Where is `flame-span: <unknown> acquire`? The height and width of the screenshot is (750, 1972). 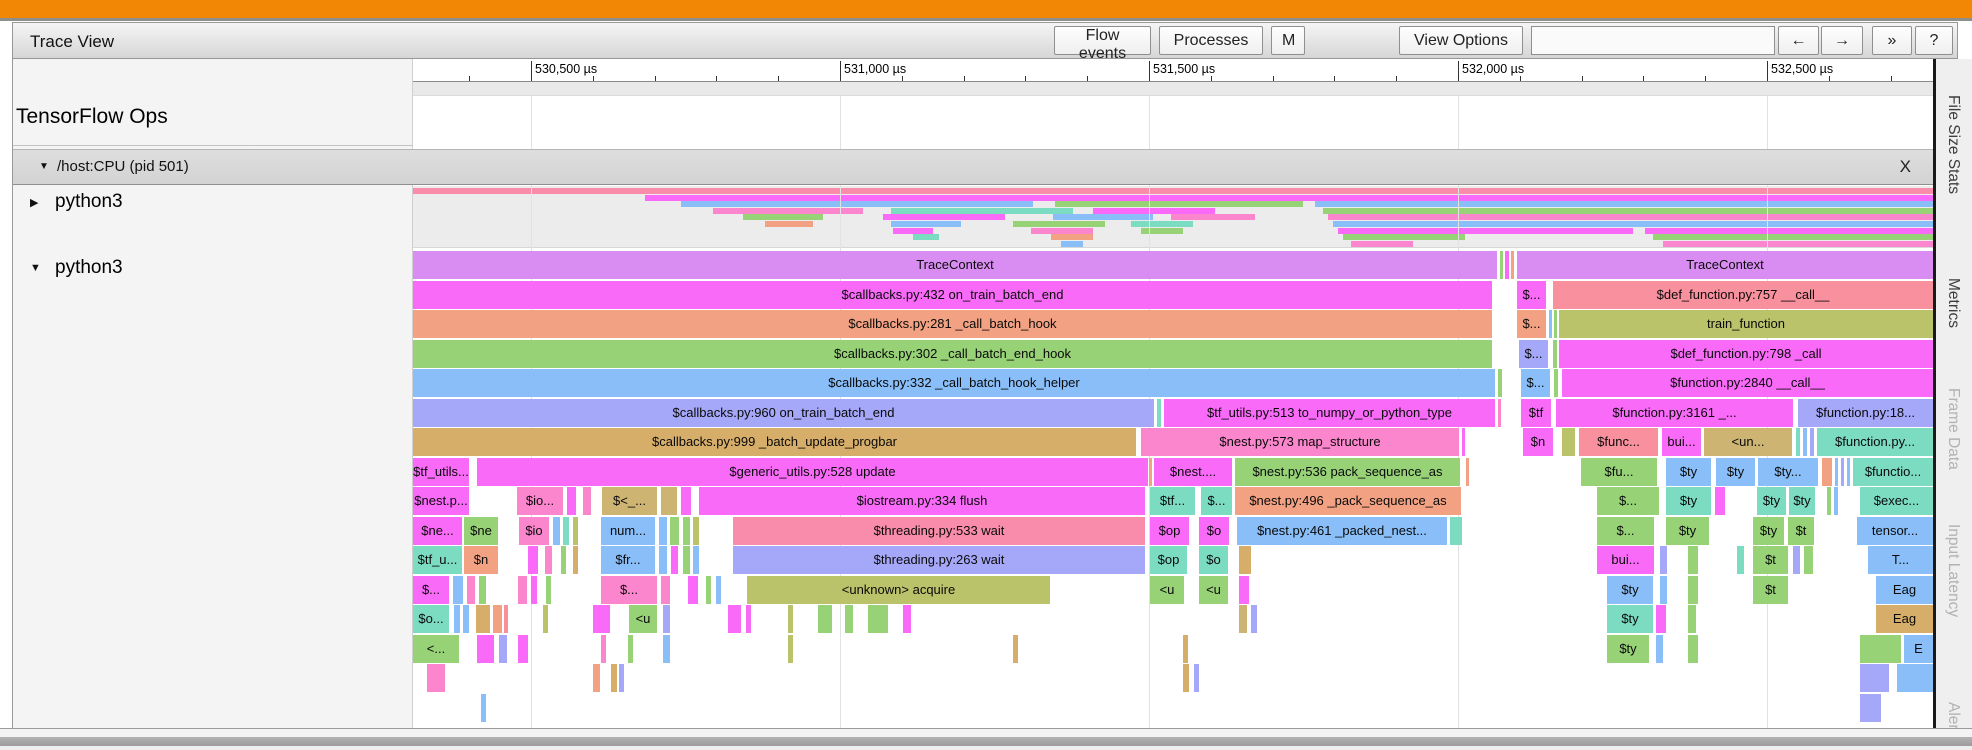
flame-span: <unknown> acquire is located at coordinates (898, 589).